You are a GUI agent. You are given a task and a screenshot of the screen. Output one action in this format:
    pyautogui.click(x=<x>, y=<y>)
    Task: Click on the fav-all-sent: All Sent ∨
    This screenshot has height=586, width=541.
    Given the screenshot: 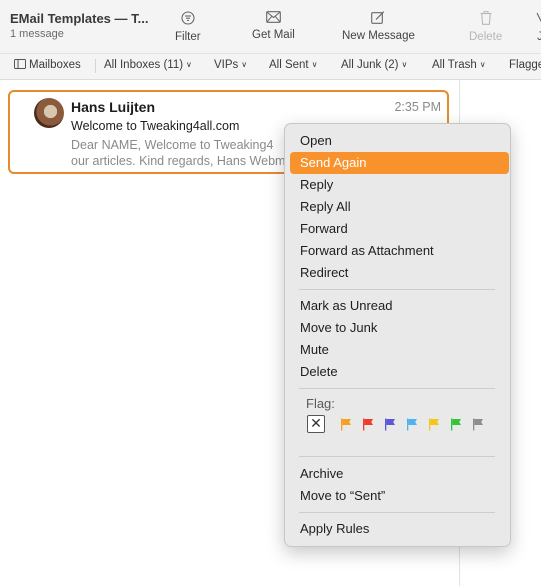 What is the action you would take?
    pyautogui.click(x=293, y=65)
    